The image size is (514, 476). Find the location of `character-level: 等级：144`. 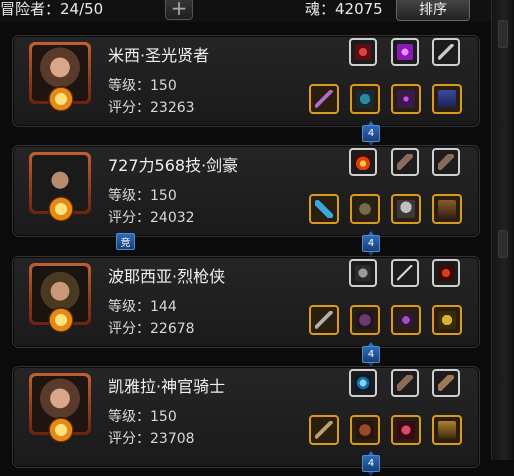

character-level: 等级：144 is located at coordinates (142, 307).